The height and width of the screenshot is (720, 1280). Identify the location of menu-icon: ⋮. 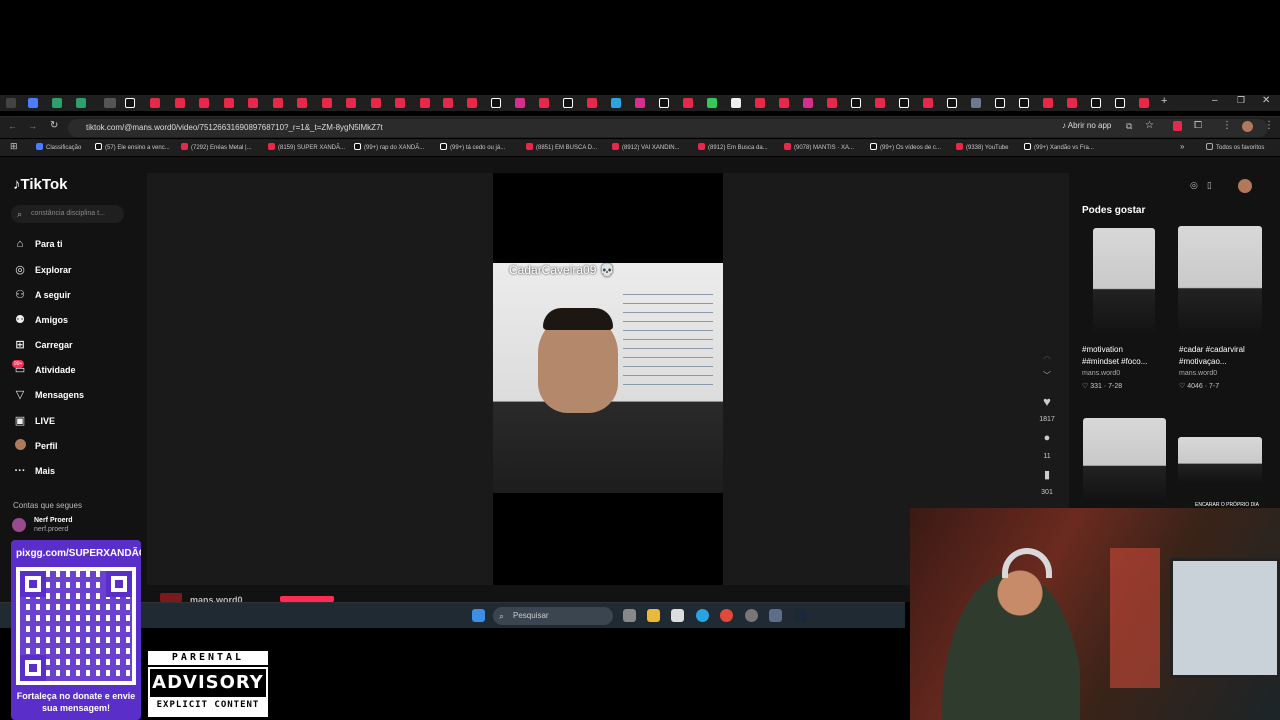
(1269, 125).